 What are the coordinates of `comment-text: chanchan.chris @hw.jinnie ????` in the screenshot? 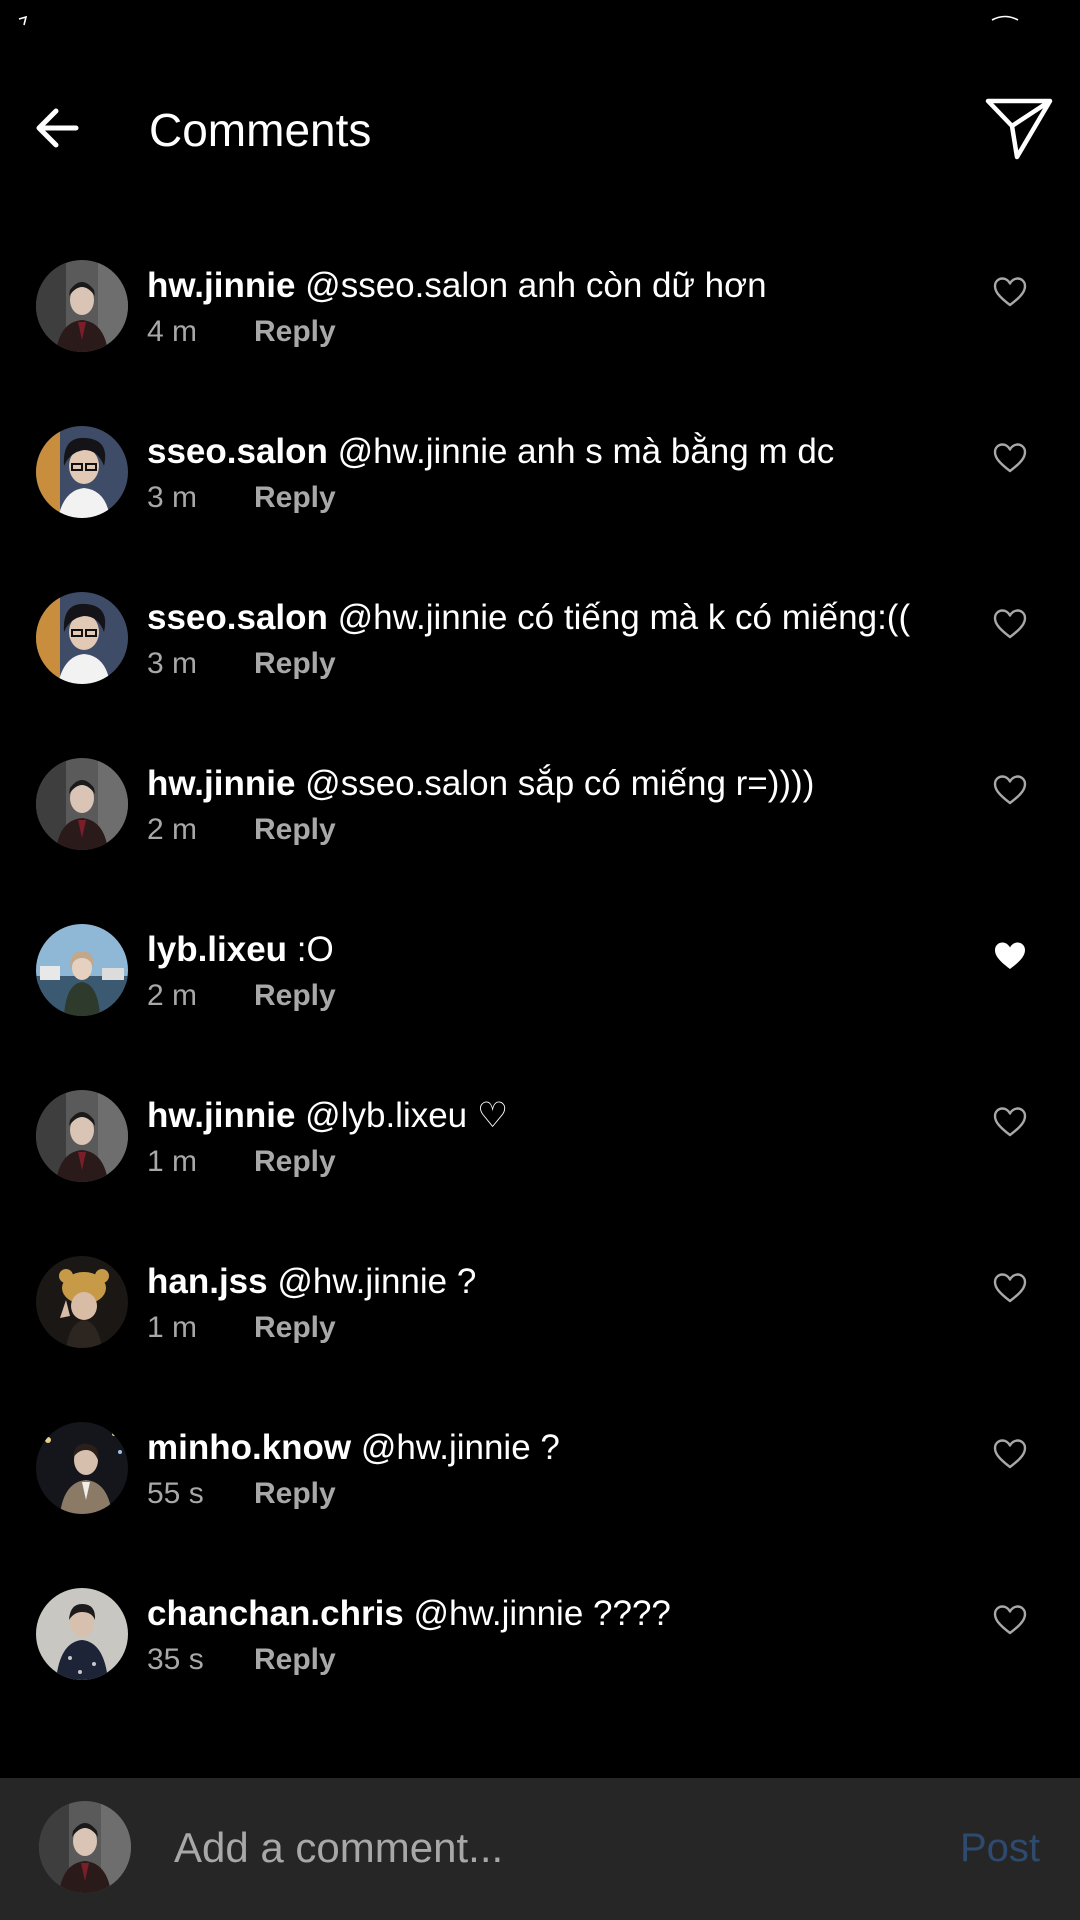 It's located at (547, 1614).